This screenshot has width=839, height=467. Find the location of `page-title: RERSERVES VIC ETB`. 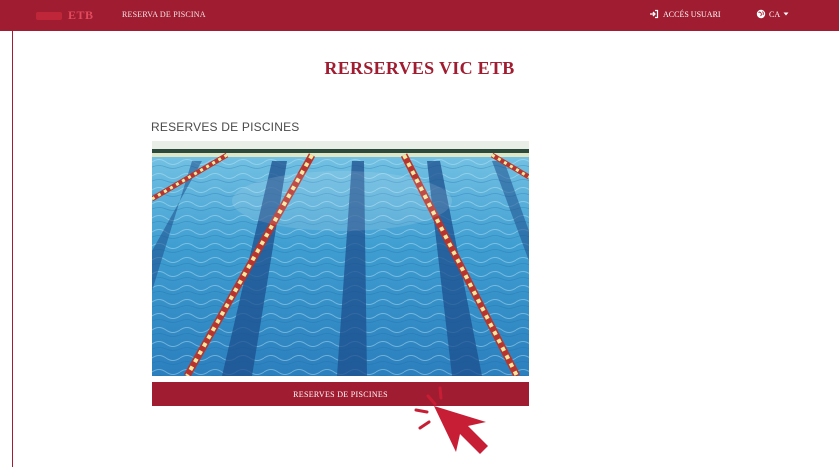

page-title: RERSERVES VIC ETB is located at coordinates (419, 68).